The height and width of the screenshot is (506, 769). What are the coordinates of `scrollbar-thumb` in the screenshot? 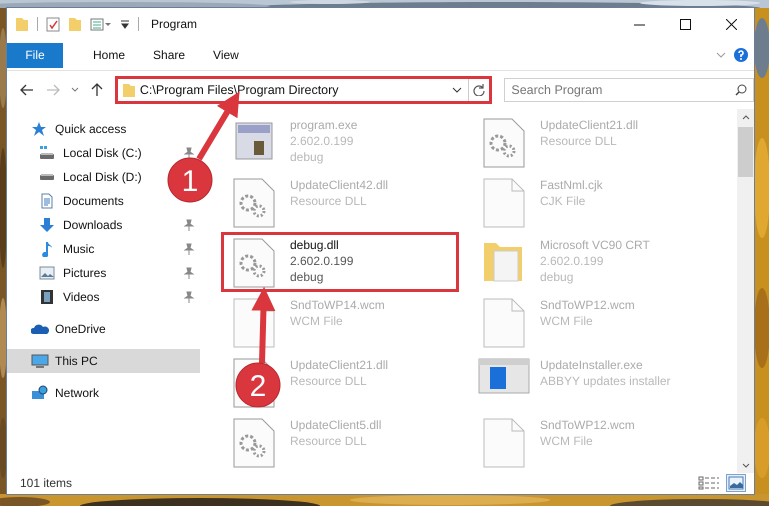 It's located at (745, 152).